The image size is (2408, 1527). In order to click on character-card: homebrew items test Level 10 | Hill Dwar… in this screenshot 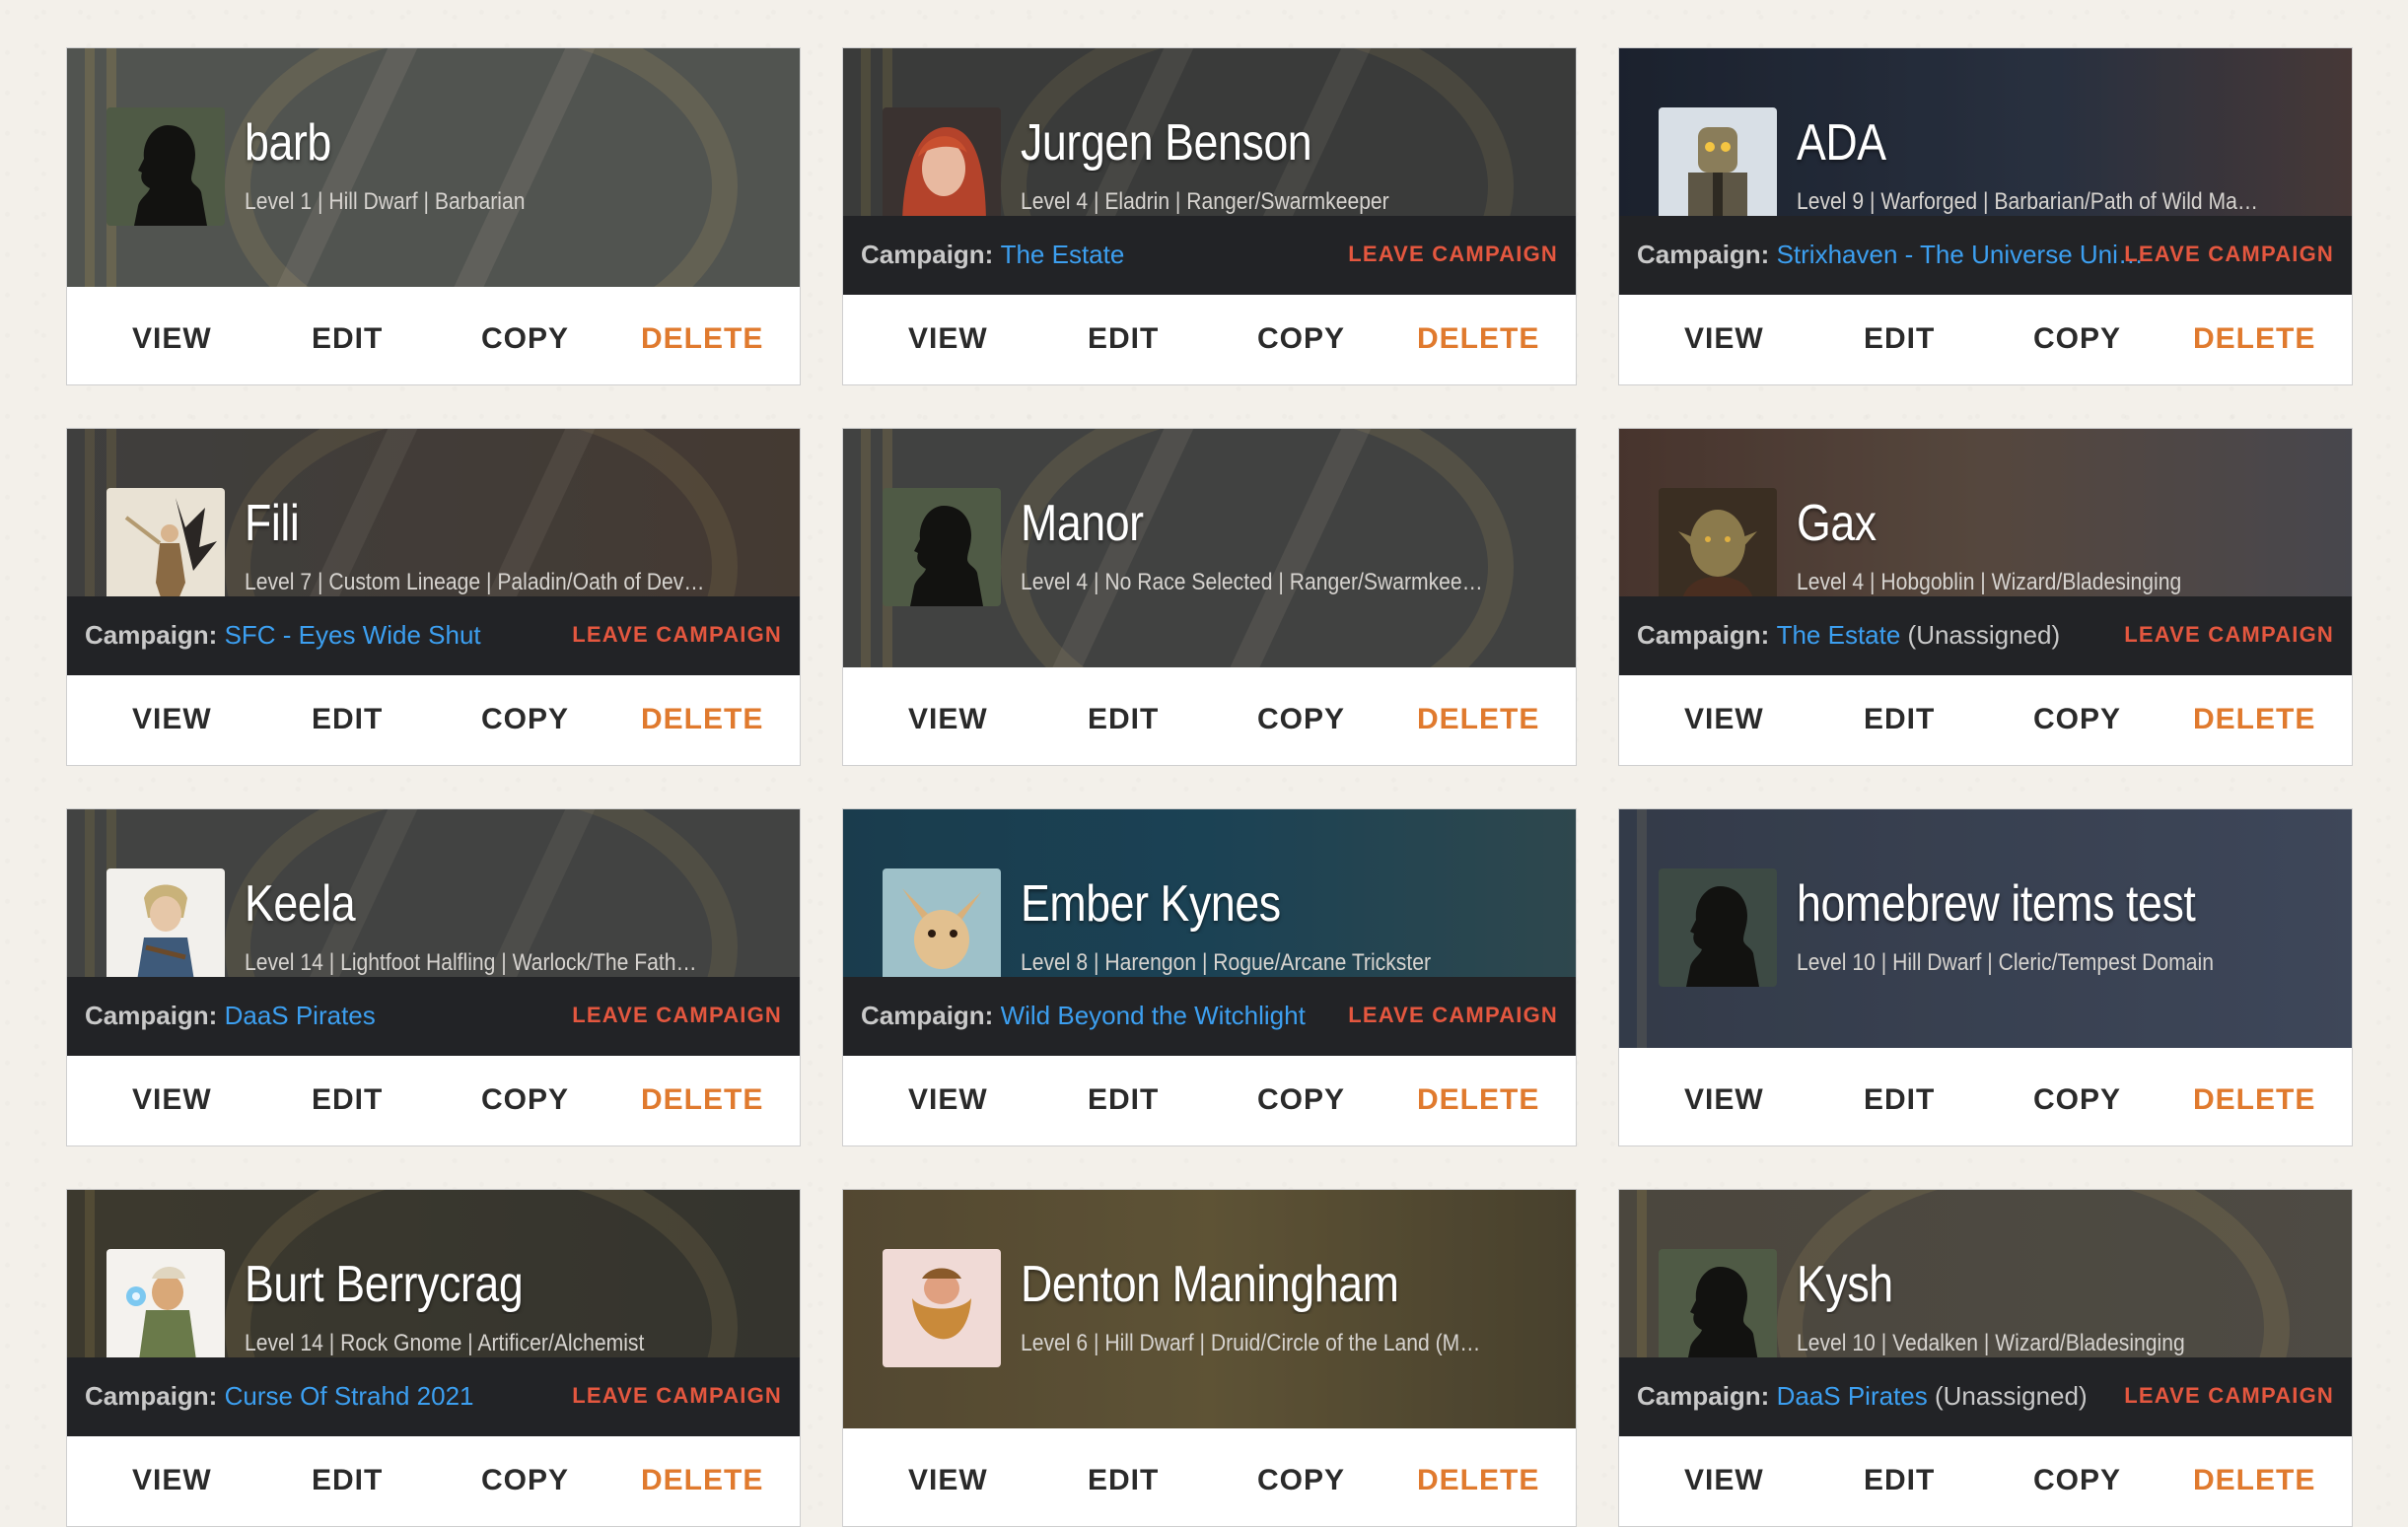, I will do `click(1985, 977)`.